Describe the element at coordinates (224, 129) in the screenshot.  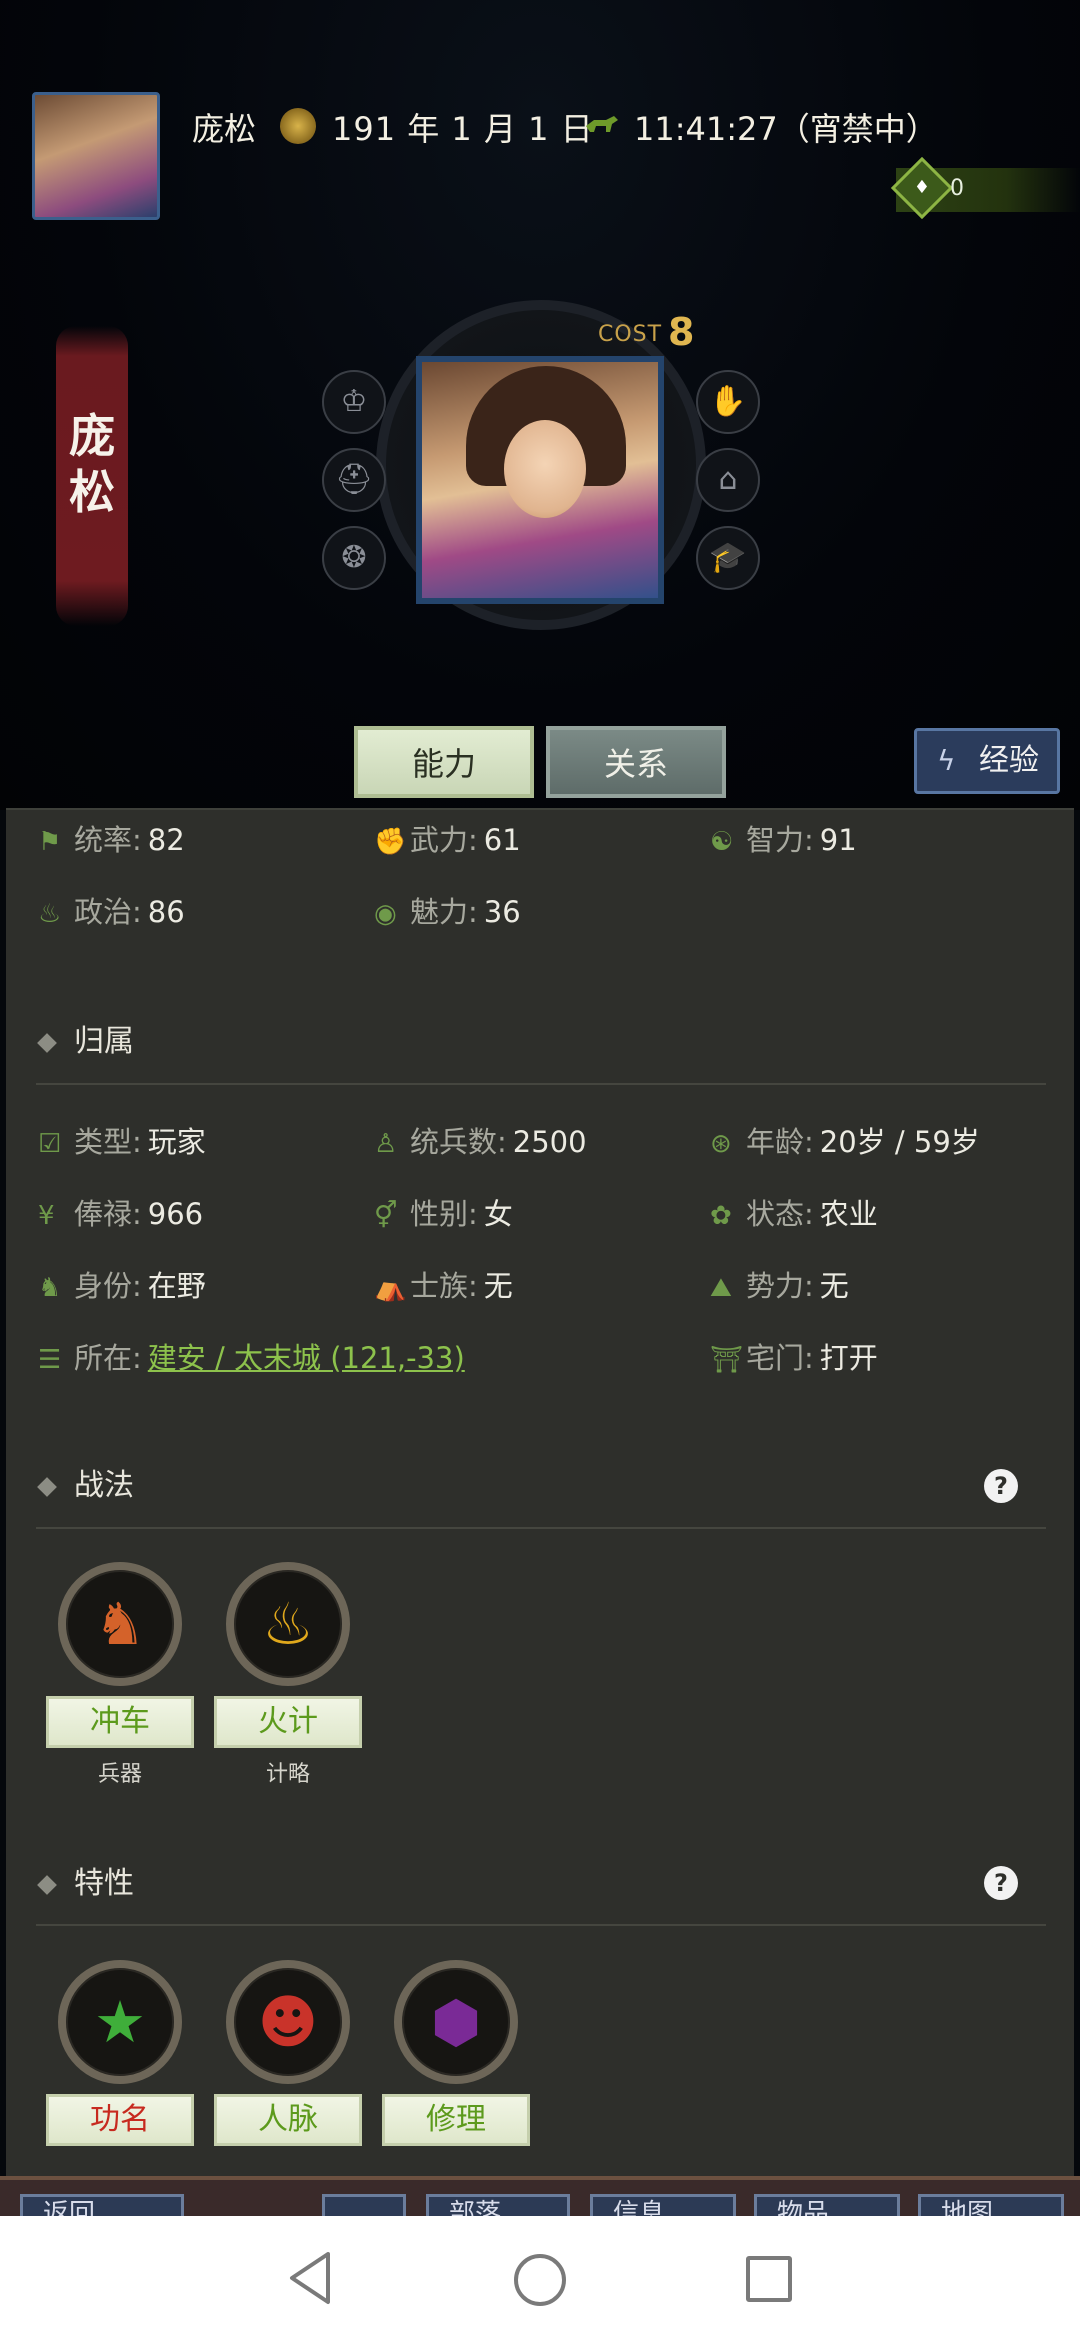
I see `player-name: 庞松` at that location.